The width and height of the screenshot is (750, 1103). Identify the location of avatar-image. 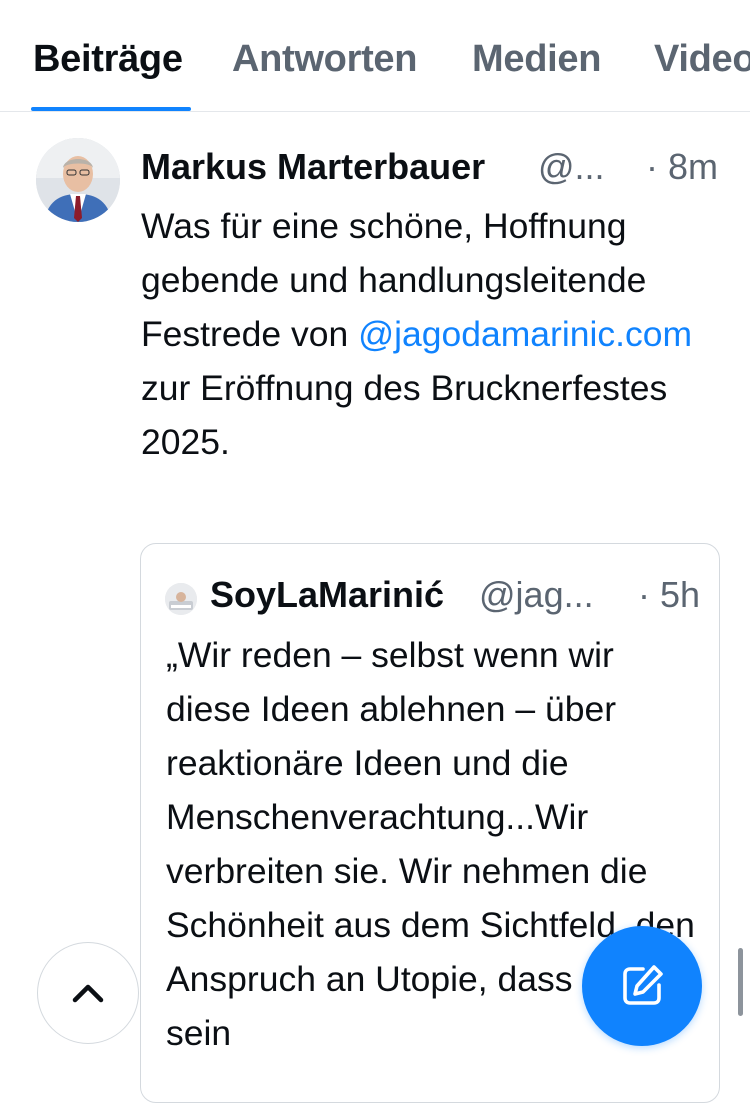
(78, 180).